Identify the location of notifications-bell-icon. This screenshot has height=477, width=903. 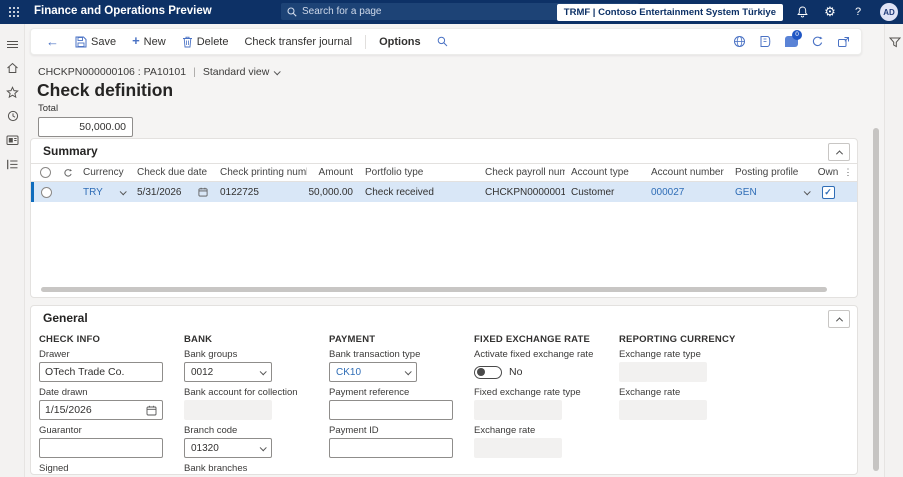
(802, 12).